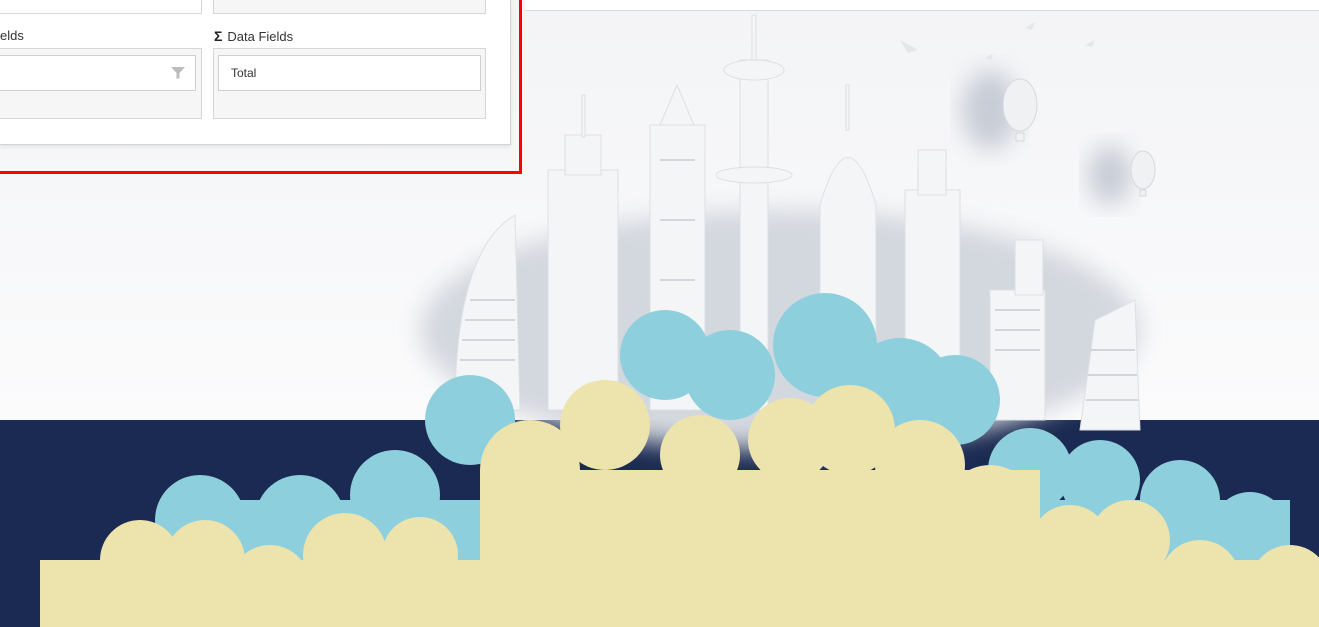 Image resolution: width=1319 pixels, height=627 pixels. Describe the element at coordinates (349, 7) in the screenshot. I see `row-fields-zone` at that location.